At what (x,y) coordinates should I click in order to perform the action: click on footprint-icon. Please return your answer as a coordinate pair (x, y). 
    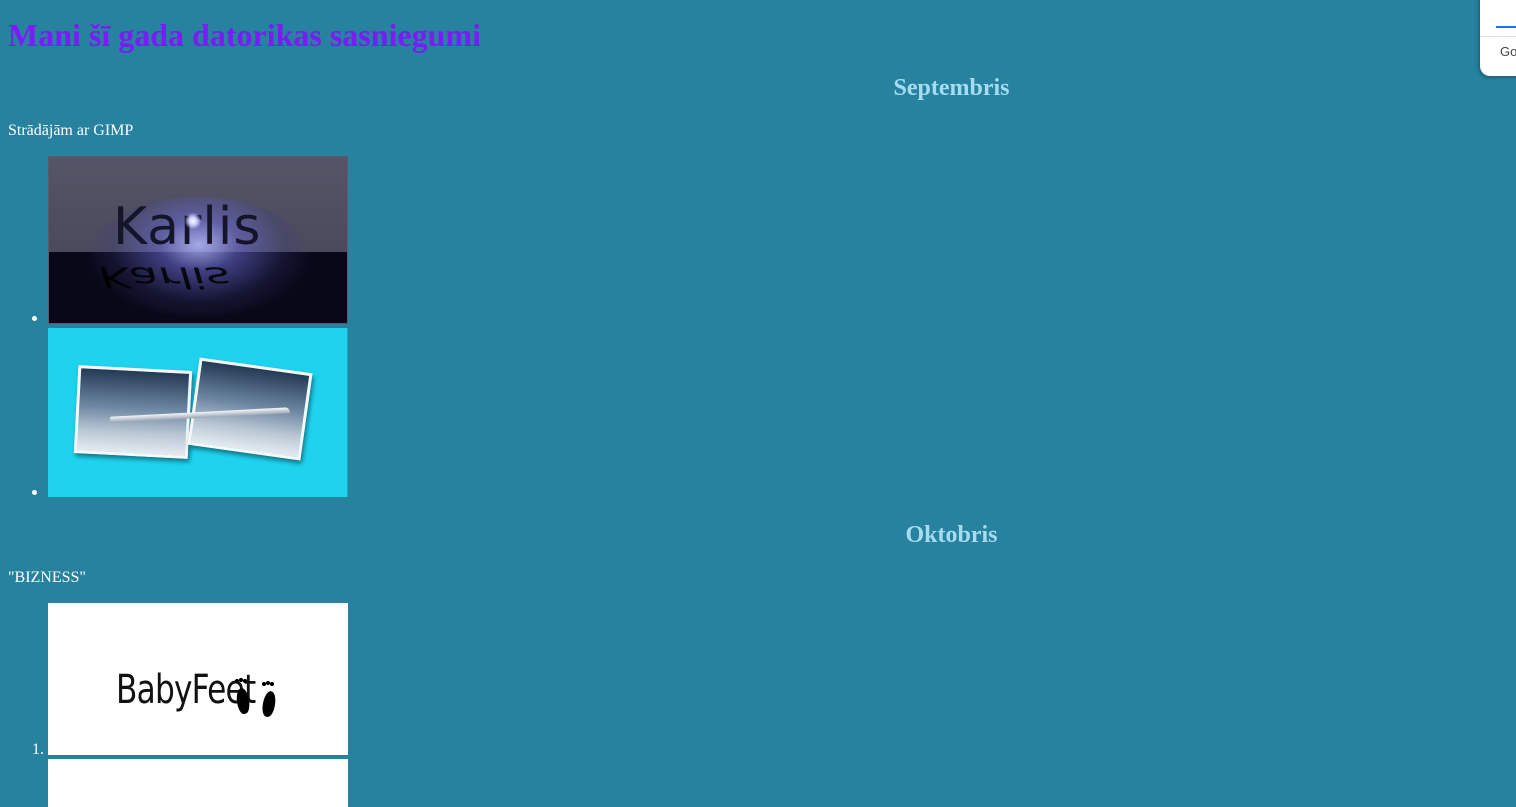
    Looking at the image, I should click on (269, 704).